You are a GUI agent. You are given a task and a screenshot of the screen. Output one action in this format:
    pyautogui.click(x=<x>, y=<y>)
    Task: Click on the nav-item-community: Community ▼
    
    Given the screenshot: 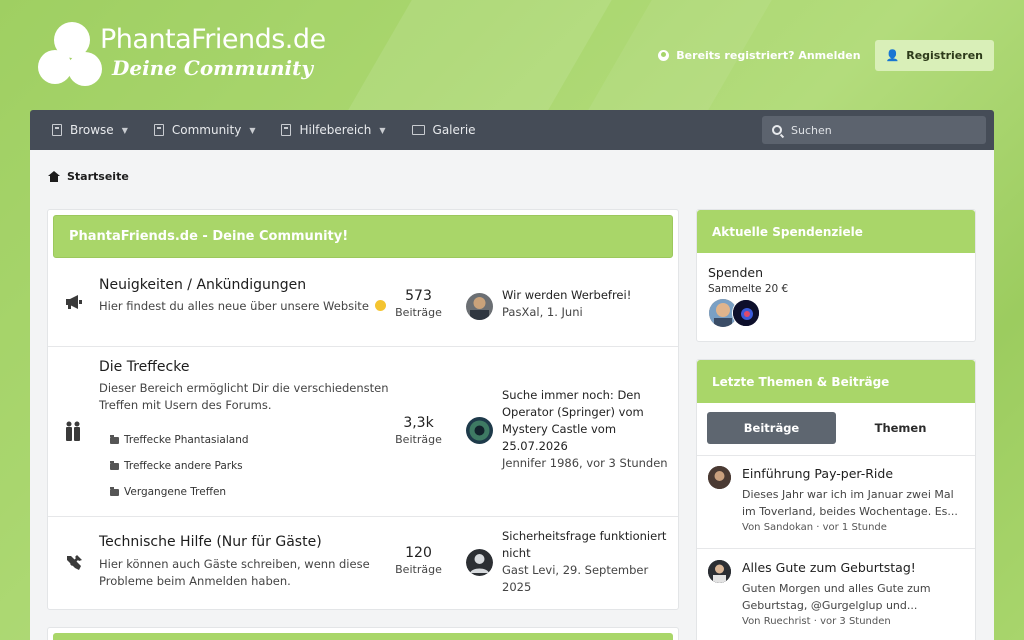 What is the action you would take?
    pyautogui.click(x=204, y=130)
    